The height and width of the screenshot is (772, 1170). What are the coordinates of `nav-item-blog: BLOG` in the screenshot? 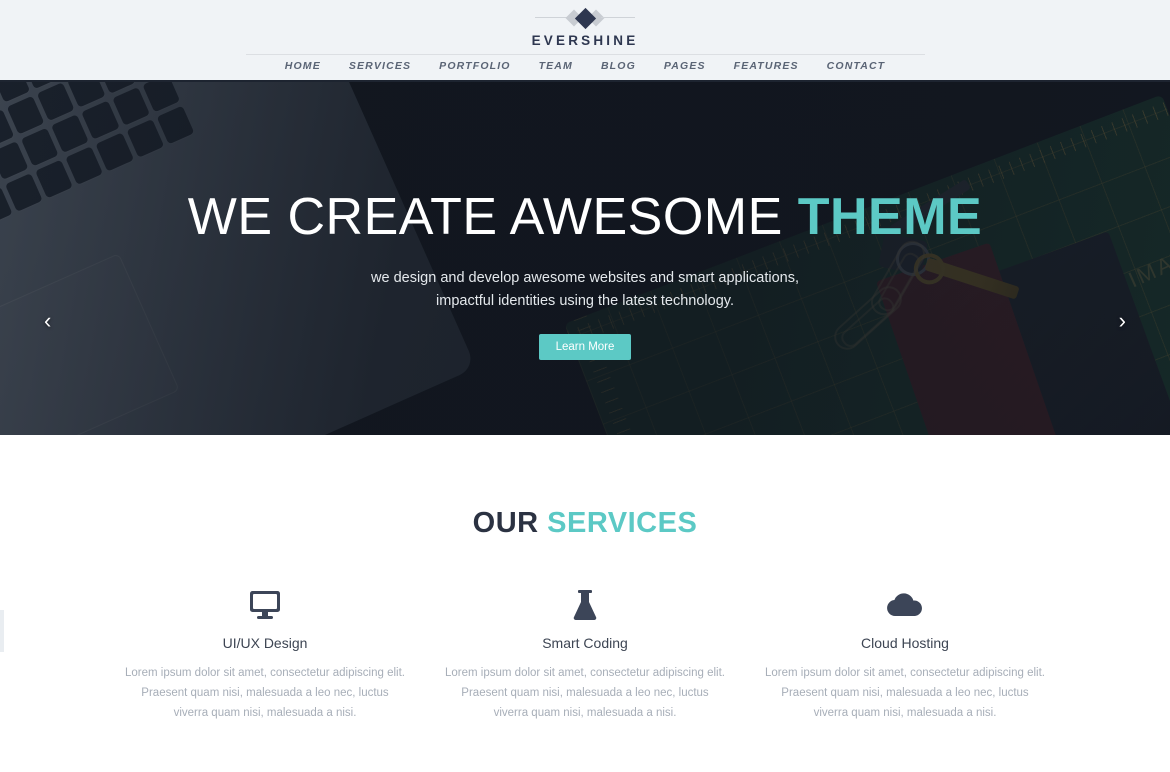 It's located at (618, 66).